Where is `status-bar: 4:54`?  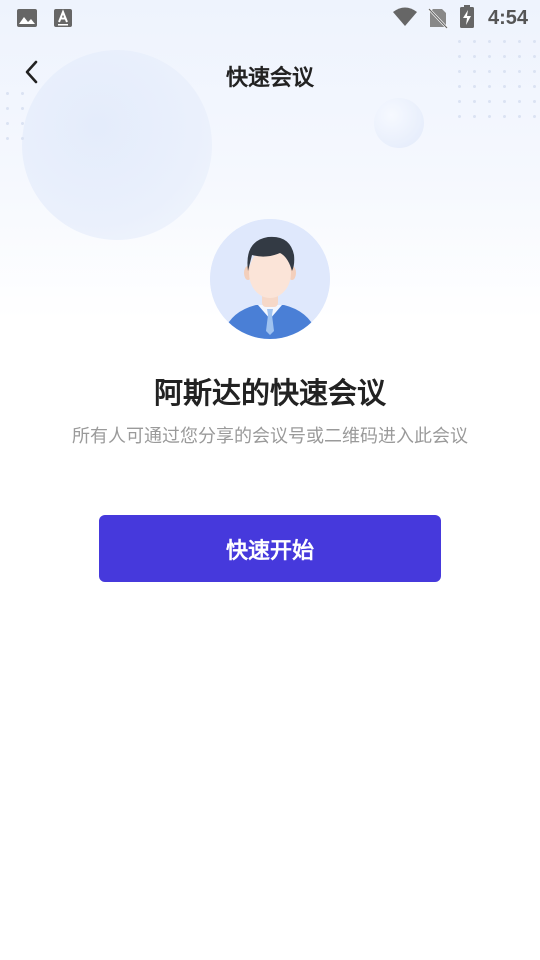 status-bar: 4:54 is located at coordinates (270, 18).